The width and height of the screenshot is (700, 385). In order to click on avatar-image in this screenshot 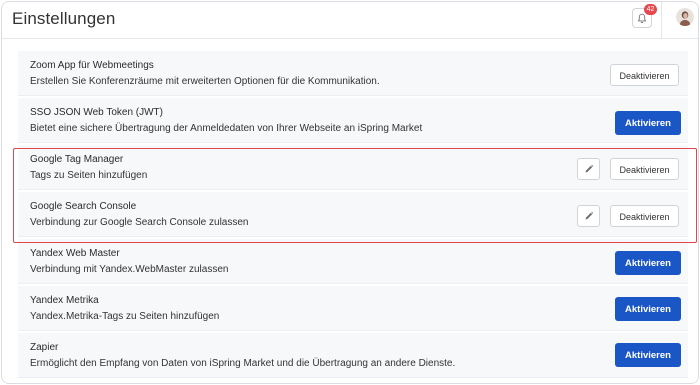, I will do `click(685, 17)`.